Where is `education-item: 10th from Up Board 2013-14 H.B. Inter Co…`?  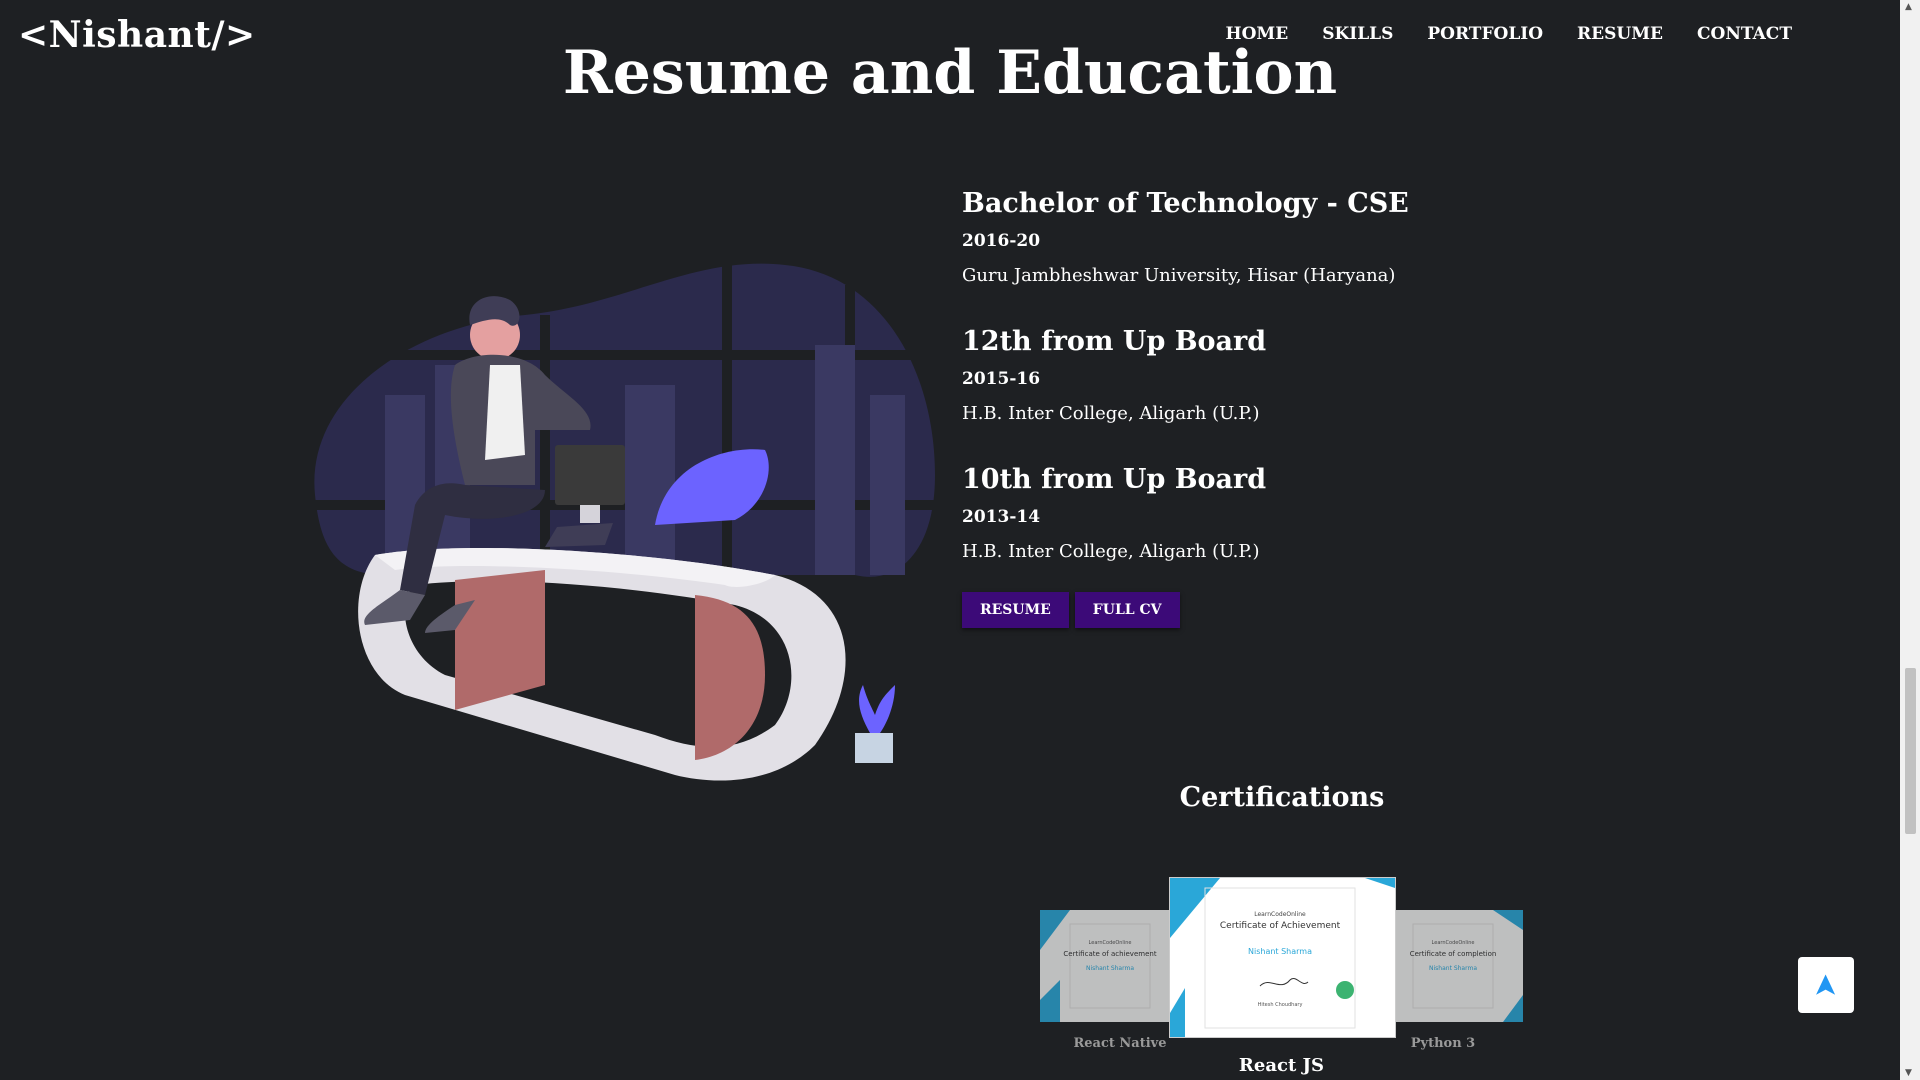 education-item: 10th from Up Board 2013-14 H.B. Inter Co… is located at coordinates (1312, 513).